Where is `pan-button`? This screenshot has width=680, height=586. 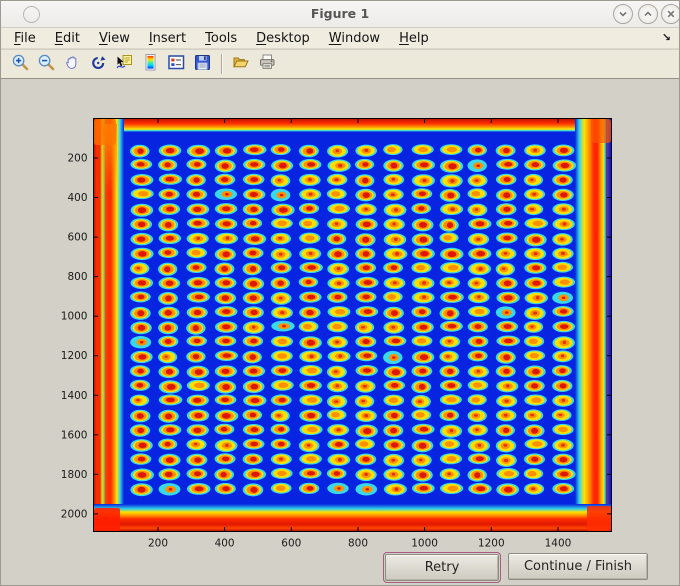
pan-button is located at coordinates (72, 64).